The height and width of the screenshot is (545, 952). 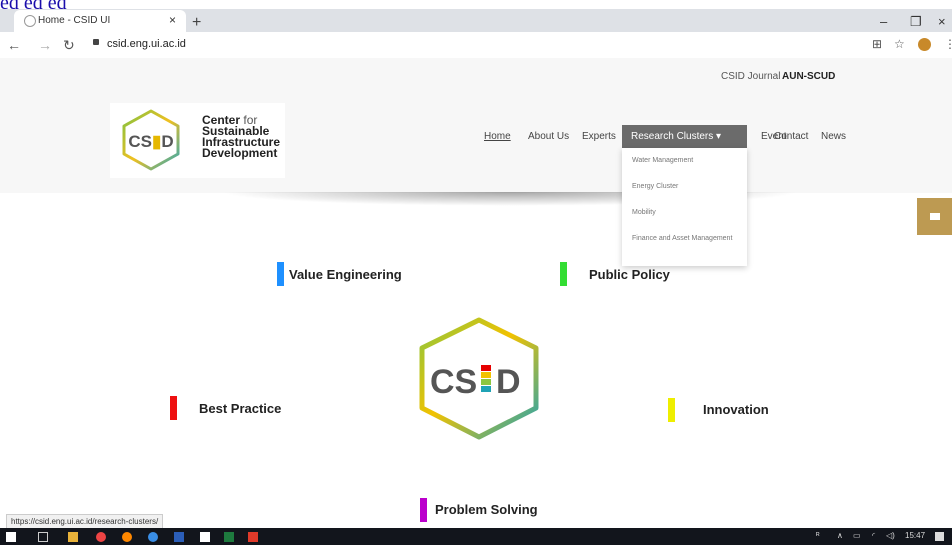 I want to click on reload-icon: ↻, so click(x=69, y=45).